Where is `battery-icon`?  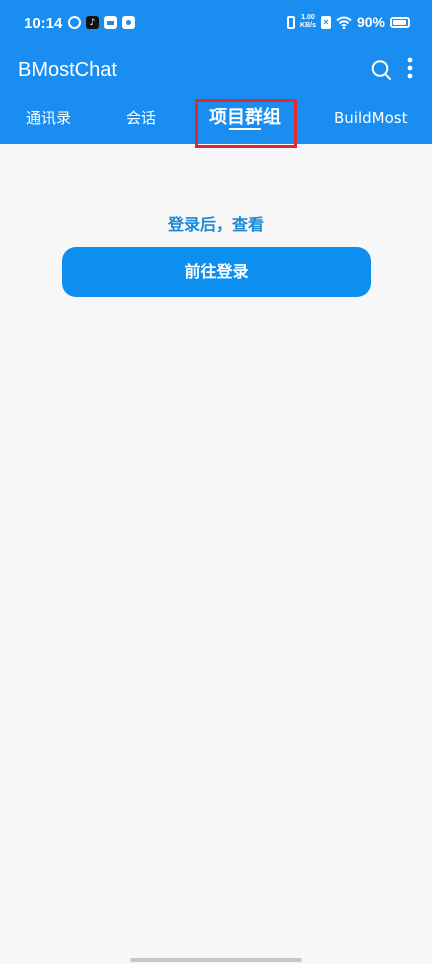
battery-icon is located at coordinates (400, 22).